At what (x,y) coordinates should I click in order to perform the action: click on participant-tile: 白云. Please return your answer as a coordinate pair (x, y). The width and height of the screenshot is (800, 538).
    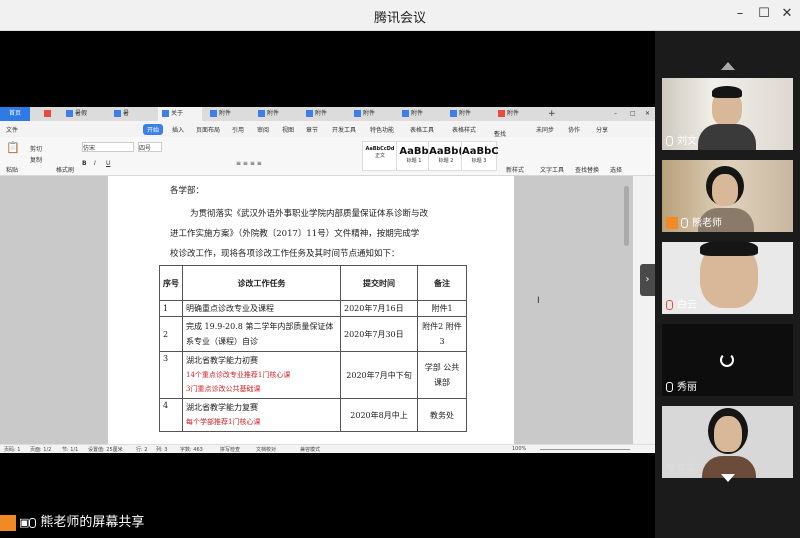
    Looking at the image, I should click on (727, 278).